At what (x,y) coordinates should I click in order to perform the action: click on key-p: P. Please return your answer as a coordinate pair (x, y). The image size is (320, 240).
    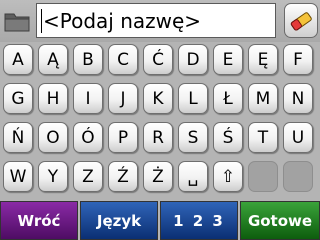
    Looking at the image, I should click on (123, 137).